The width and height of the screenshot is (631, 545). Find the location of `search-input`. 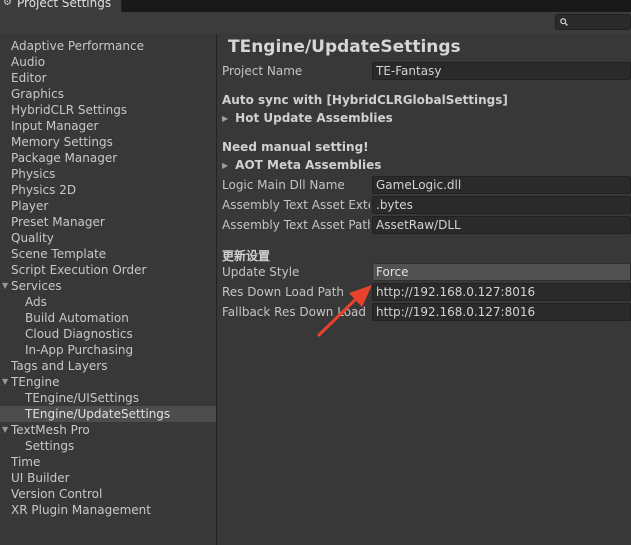

search-input is located at coordinates (593, 22).